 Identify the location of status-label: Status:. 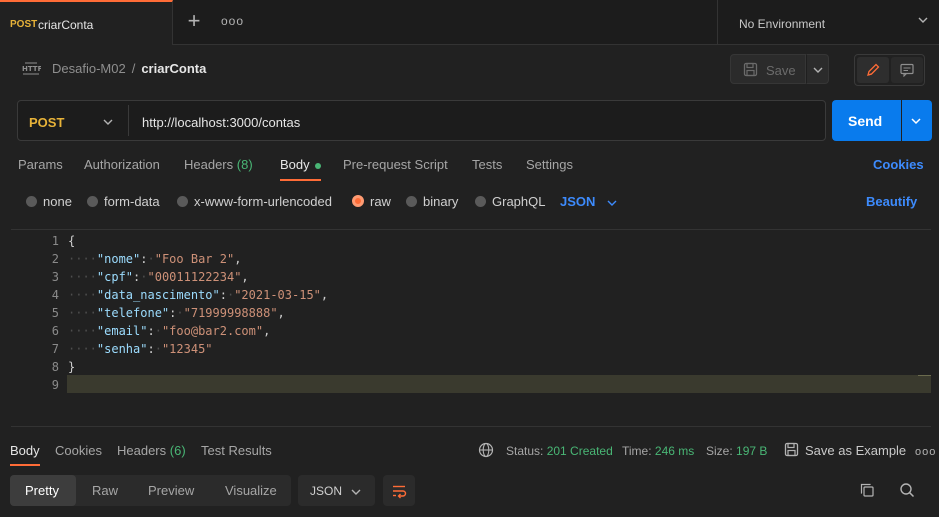
(525, 451).